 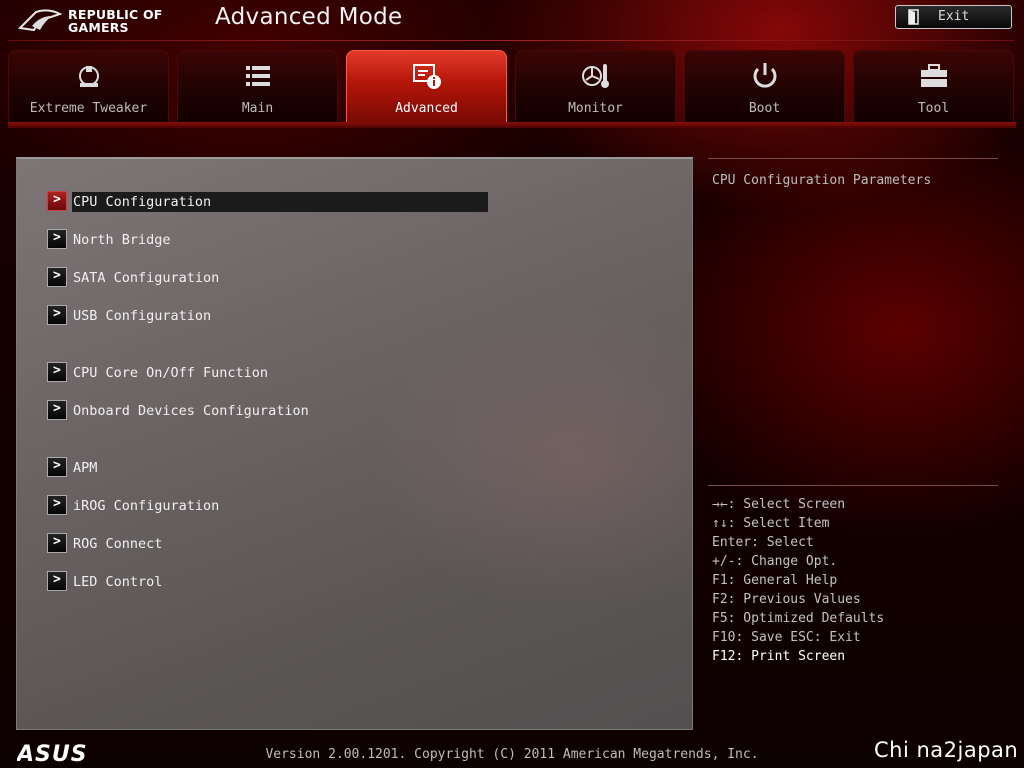 I want to click on key-legend-row: F5: Optimized Defaults, so click(x=798, y=618).